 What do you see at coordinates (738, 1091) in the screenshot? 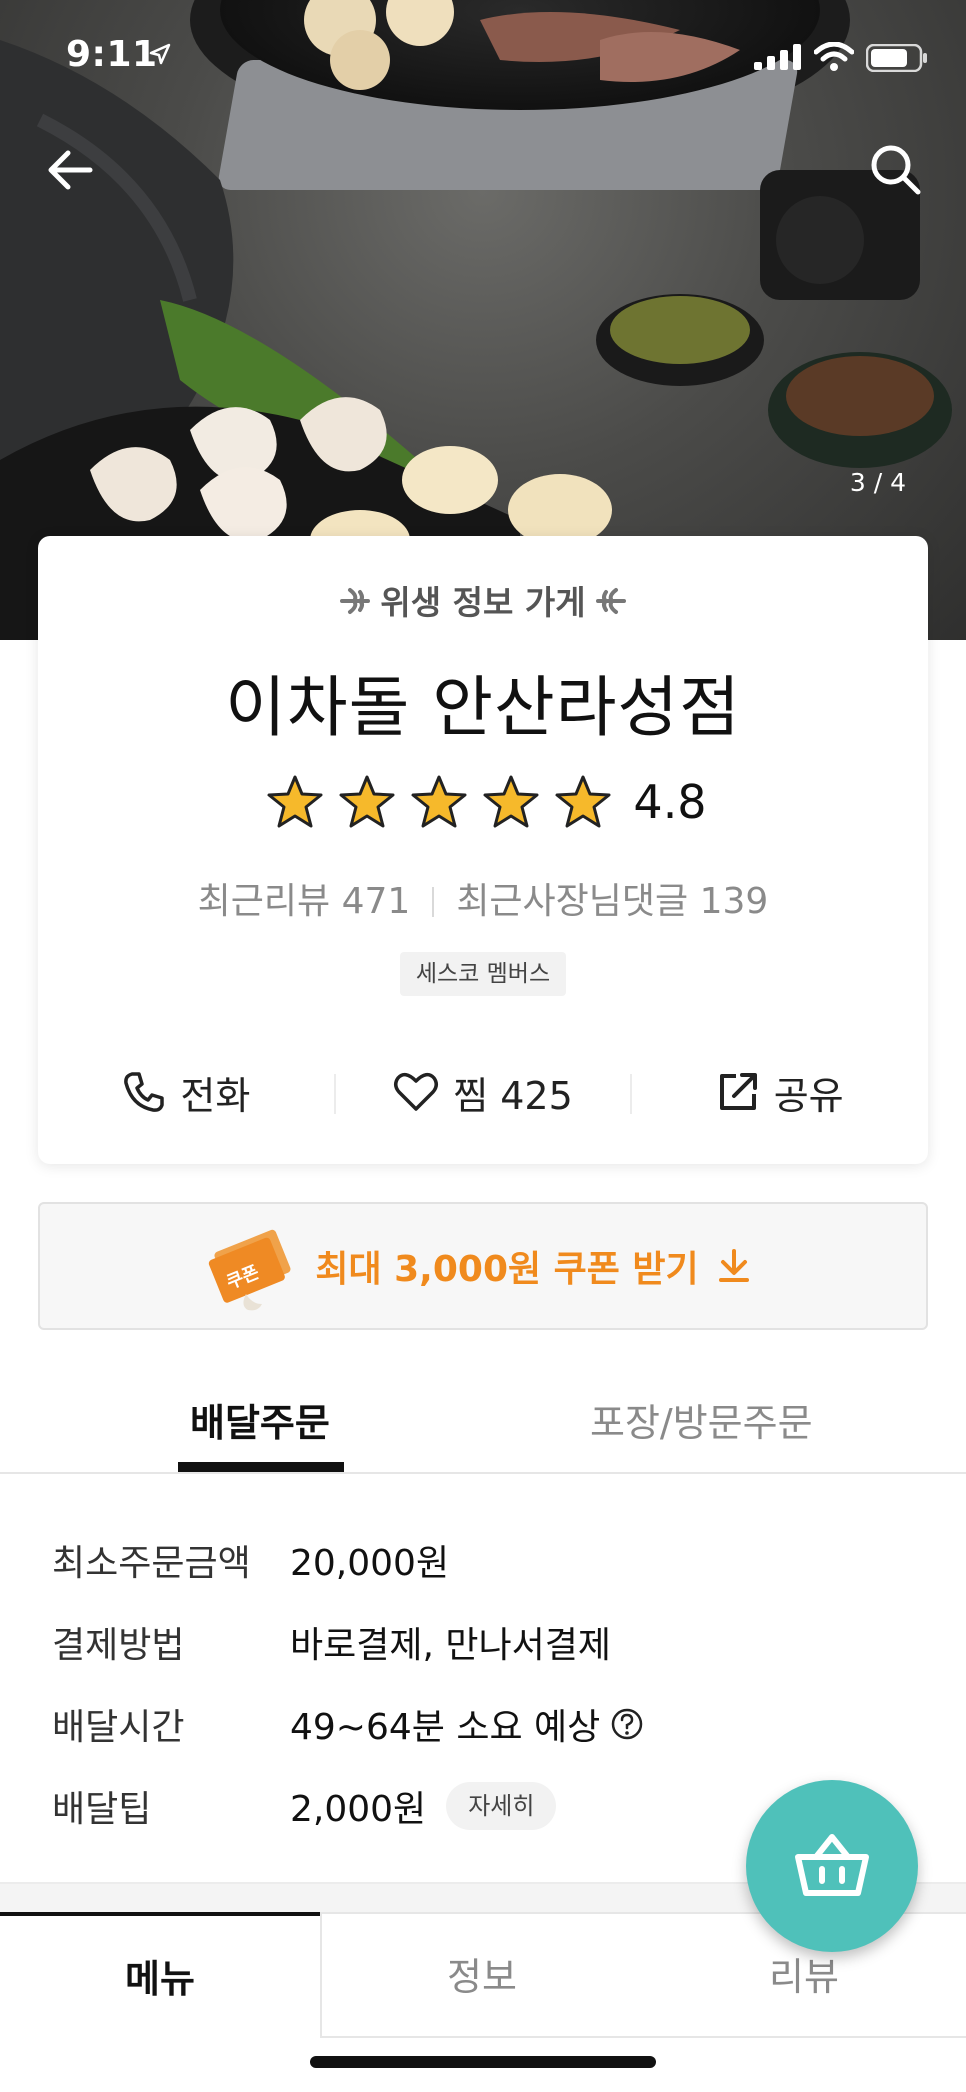
I see `share-icon` at bounding box center [738, 1091].